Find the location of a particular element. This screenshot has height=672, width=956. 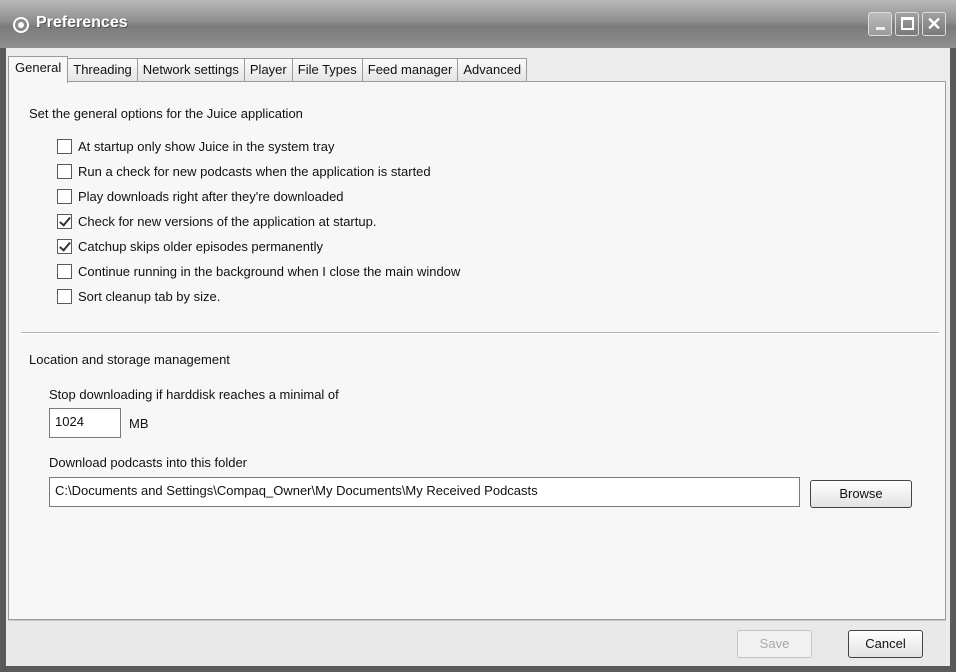

window-title: Preferences is located at coordinates (82, 22).